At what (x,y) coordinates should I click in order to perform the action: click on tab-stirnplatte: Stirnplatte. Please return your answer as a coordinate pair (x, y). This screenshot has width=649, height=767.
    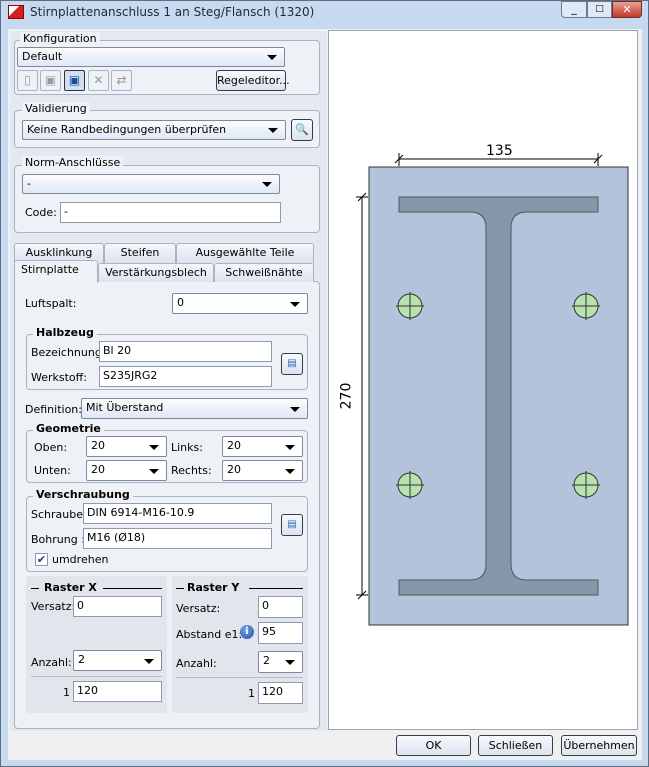
    Looking at the image, I should click on (56, 271).